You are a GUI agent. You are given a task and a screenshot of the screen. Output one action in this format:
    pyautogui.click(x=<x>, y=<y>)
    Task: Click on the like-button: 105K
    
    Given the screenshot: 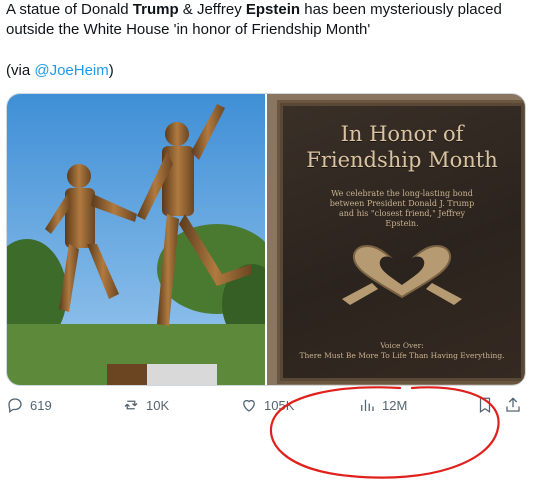 What is the action you would take?
    pyautogui.click(x=267, y=405)
    